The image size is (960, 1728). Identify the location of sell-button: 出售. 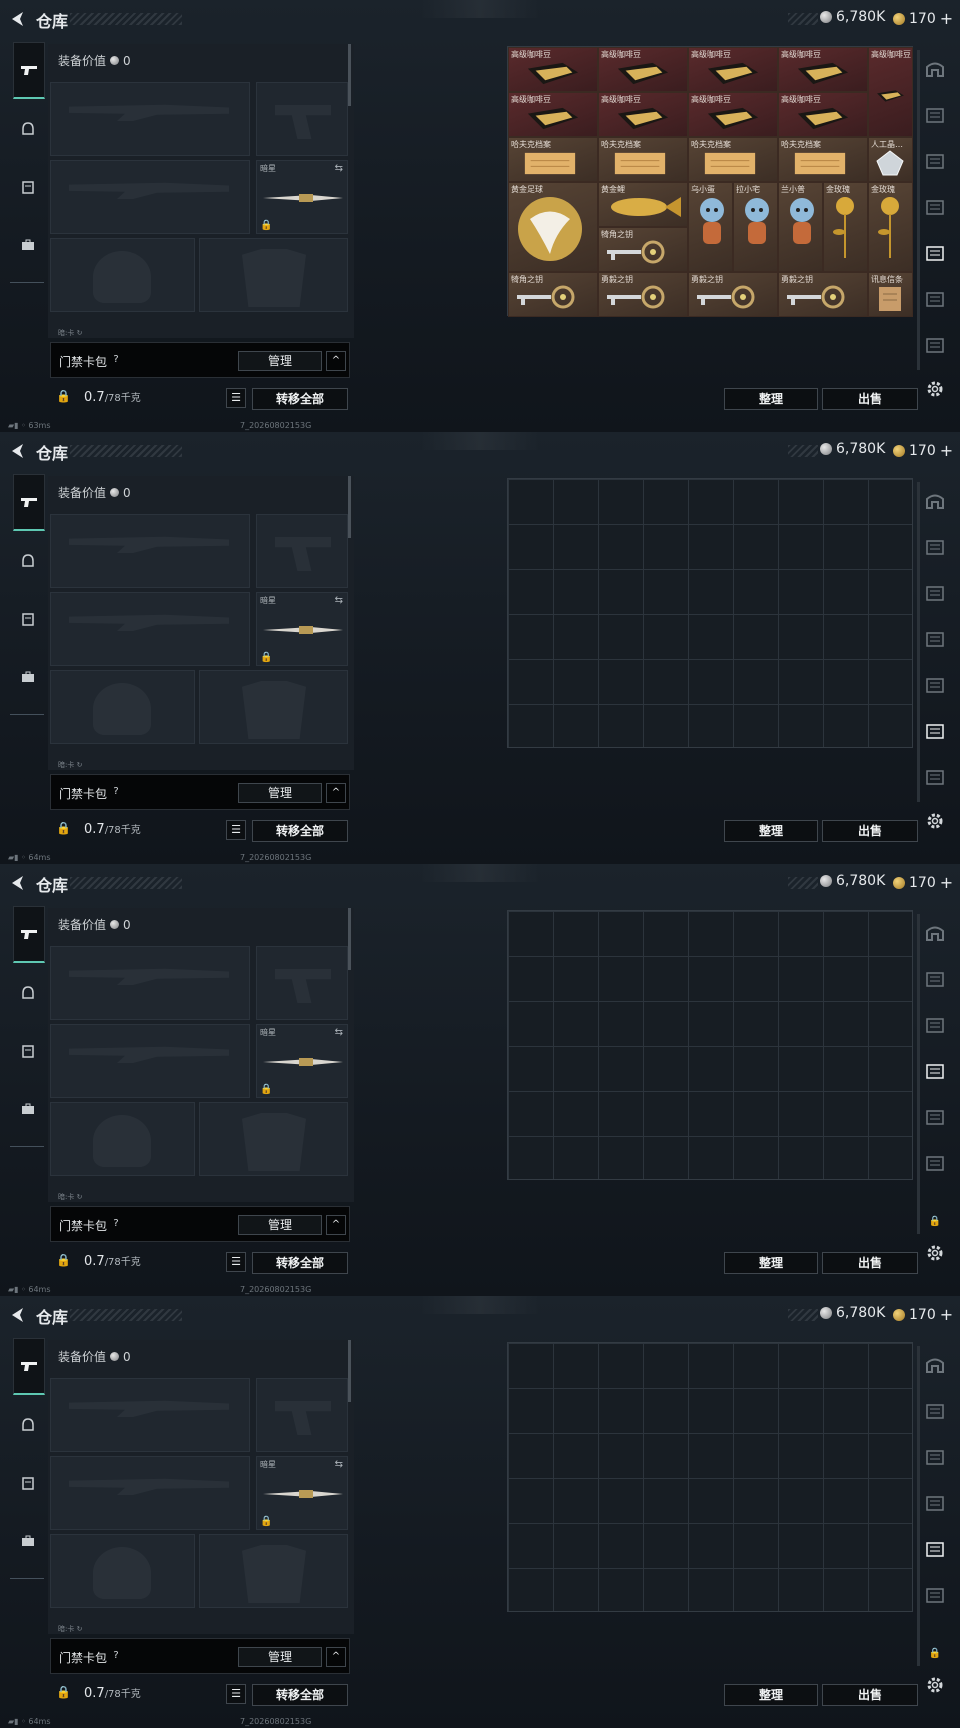
(870, 399).